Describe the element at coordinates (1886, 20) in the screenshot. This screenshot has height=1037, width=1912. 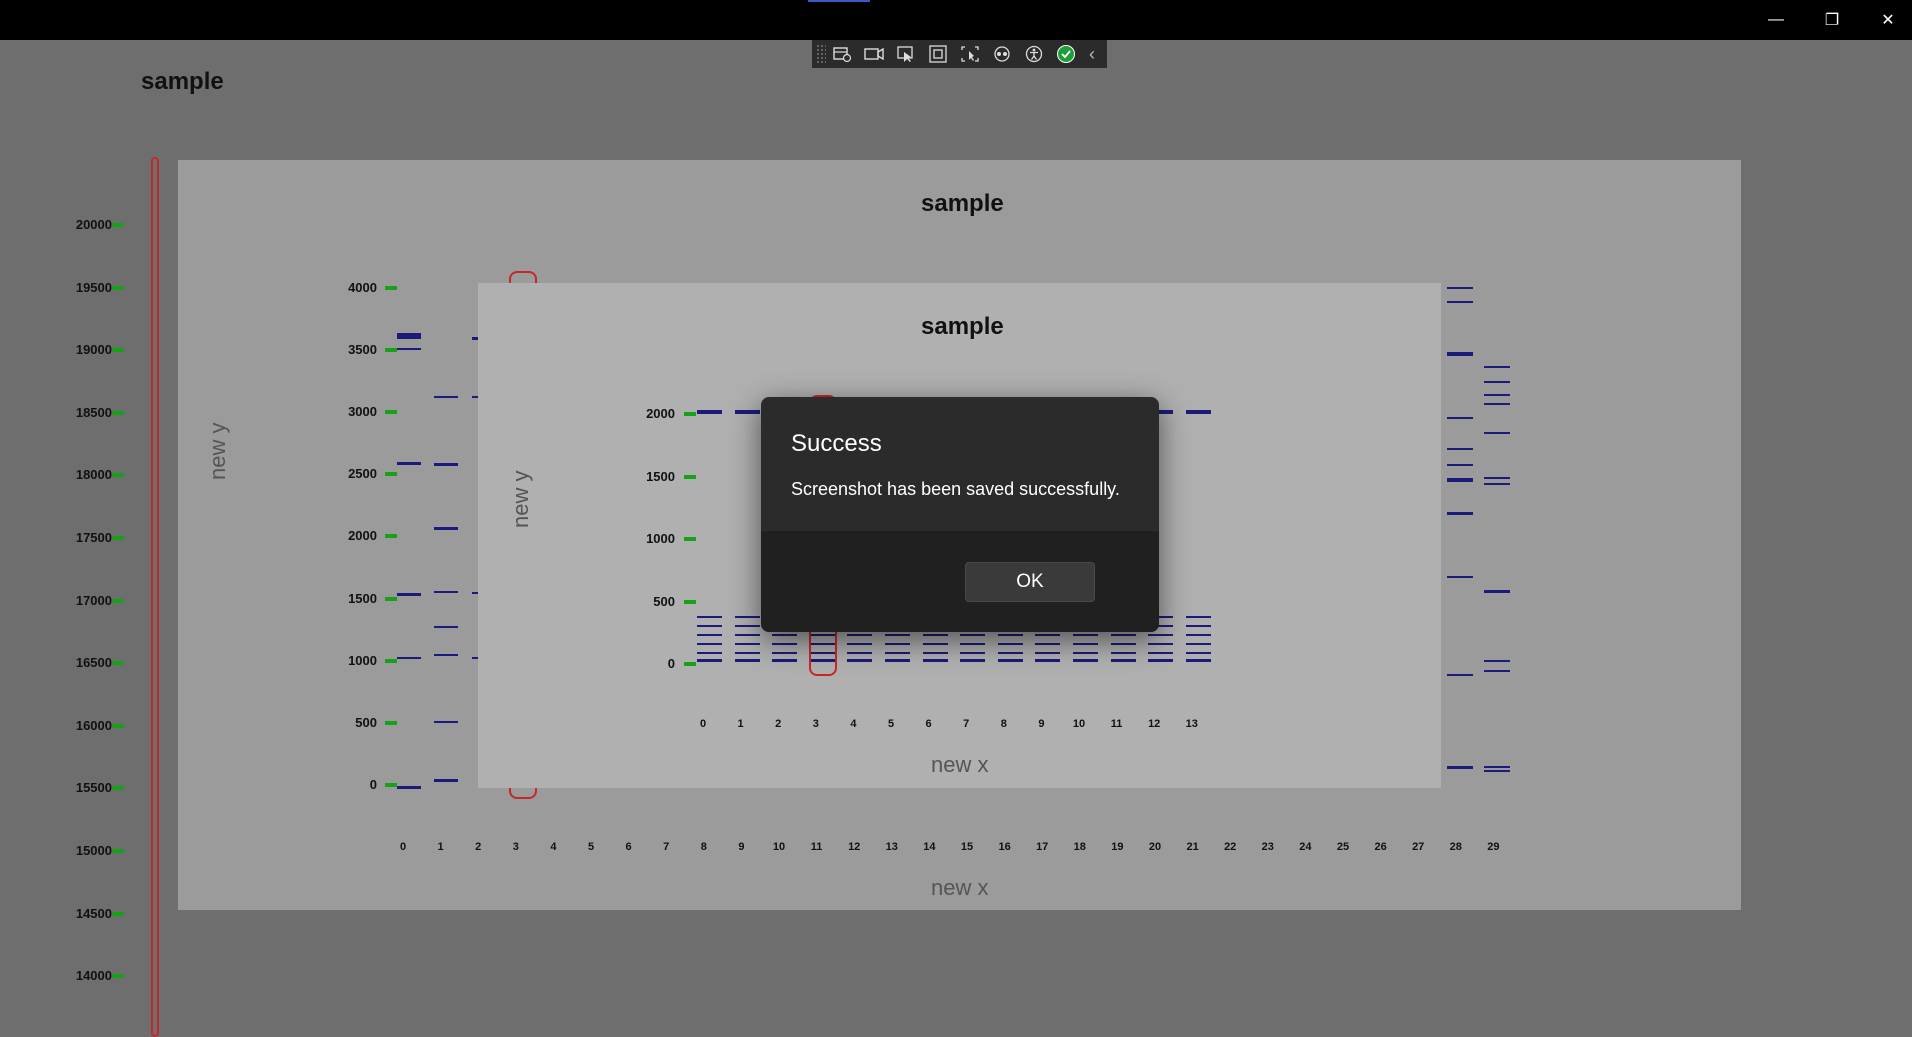
I see `close-button: ✕` at that location.